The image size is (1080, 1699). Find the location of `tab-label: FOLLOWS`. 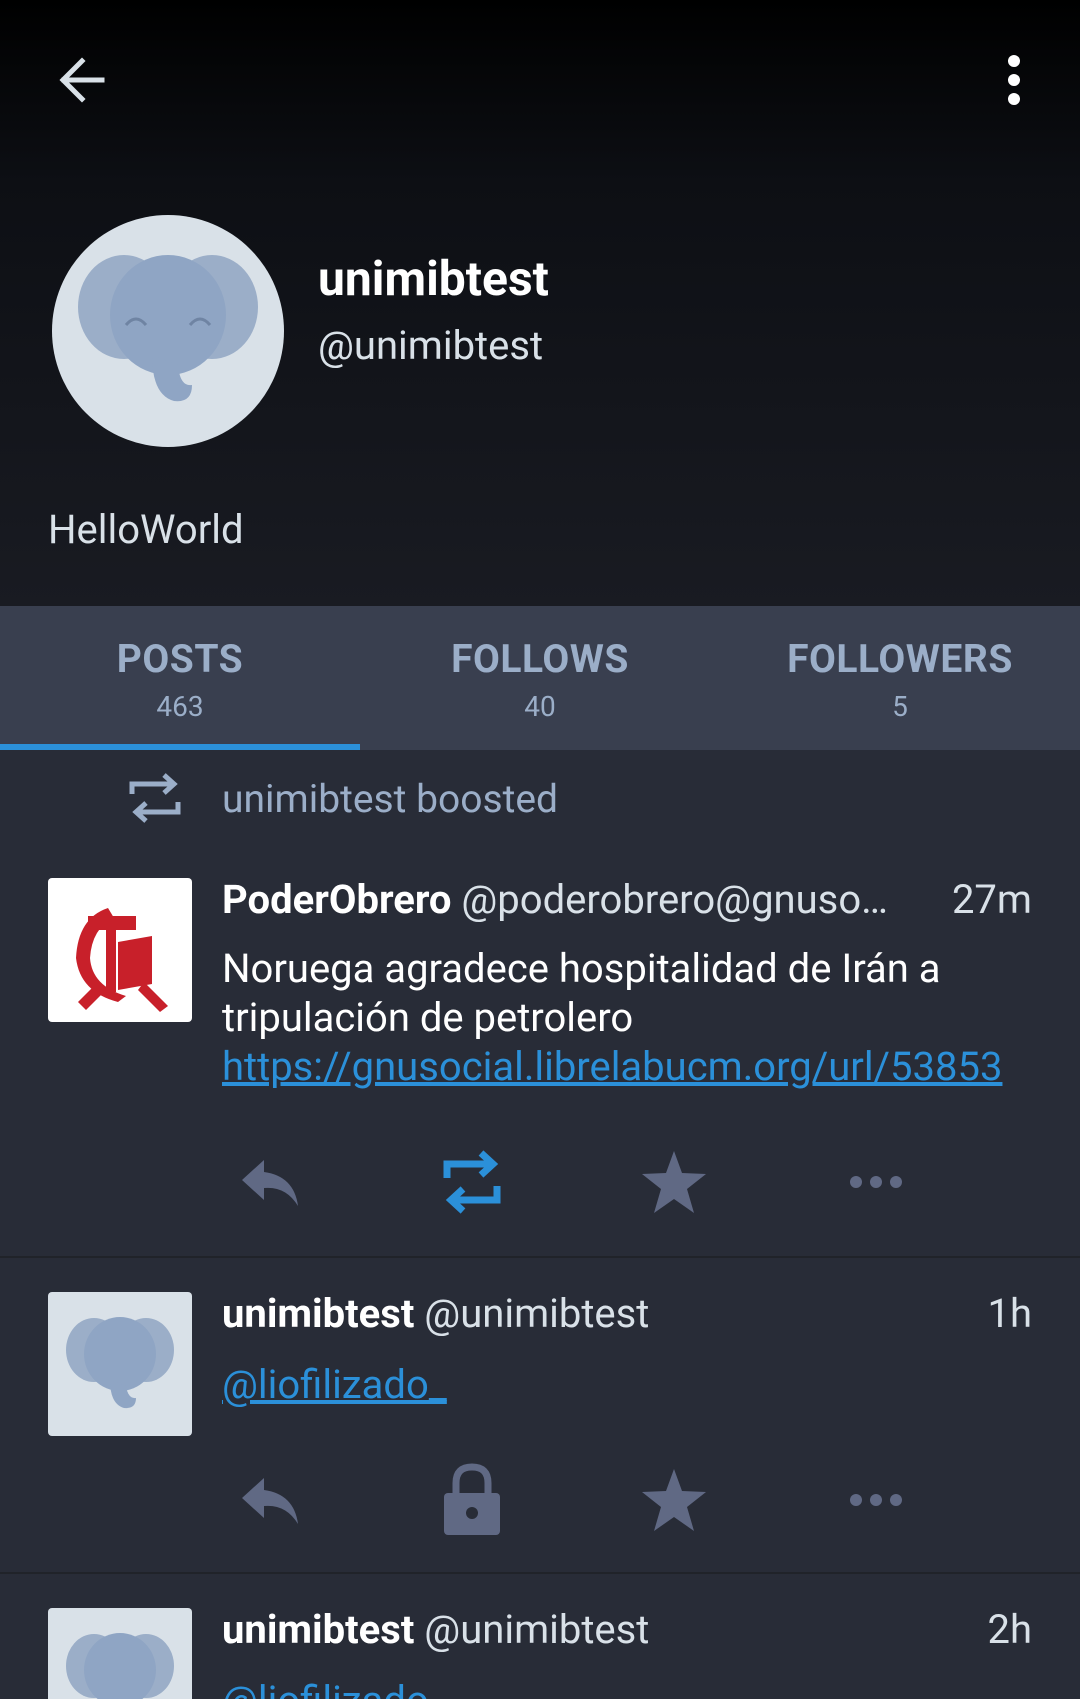

tab-label: FOLLOWS is located at coordinates (540, 659).